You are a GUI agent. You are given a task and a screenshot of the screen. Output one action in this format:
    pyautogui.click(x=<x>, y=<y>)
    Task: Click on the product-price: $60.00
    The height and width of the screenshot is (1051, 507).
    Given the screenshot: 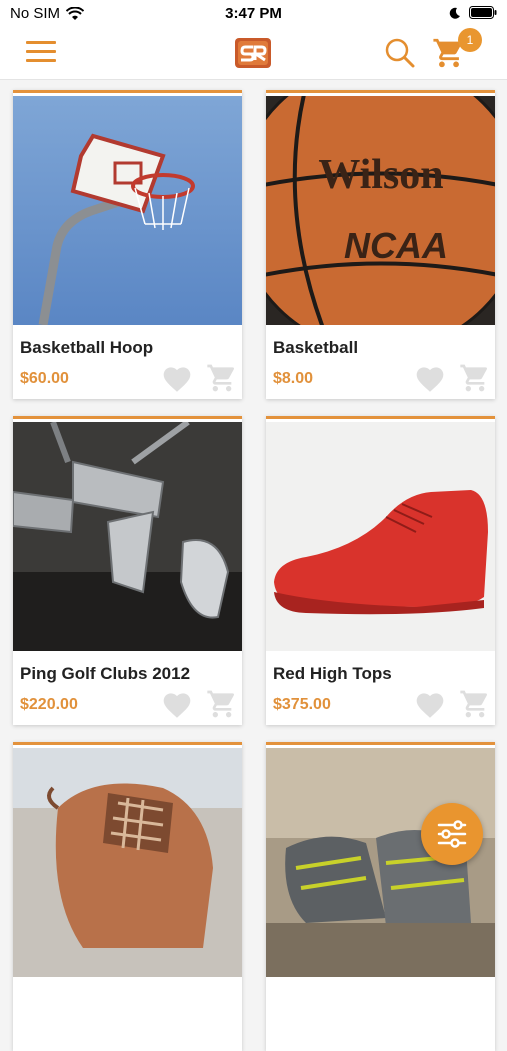 What is the action you would take?
    pyautogui.click(x=44, y=378)
    